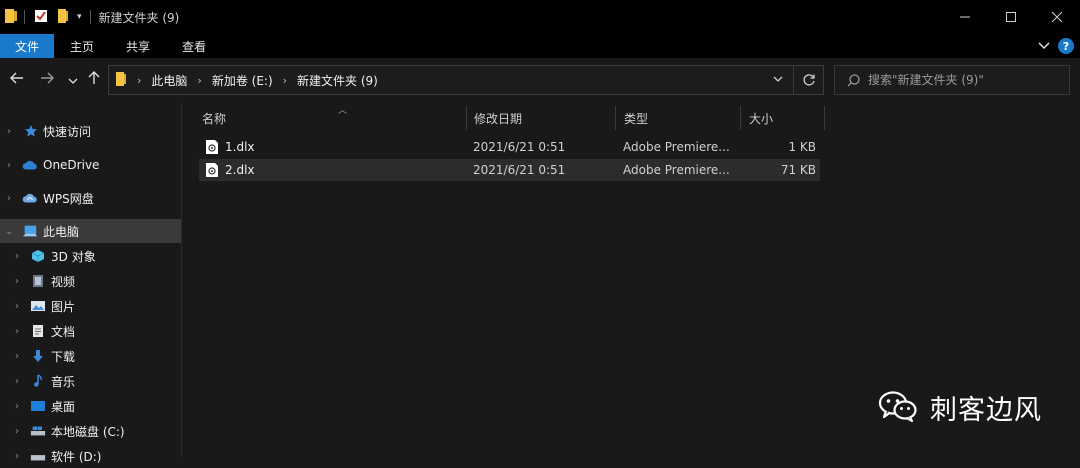 The width and height of the screenshot is (1080, 468). Describe the element at coordinates (63, 356) in the screenshot. I see `nav-label: 下载` at that location.